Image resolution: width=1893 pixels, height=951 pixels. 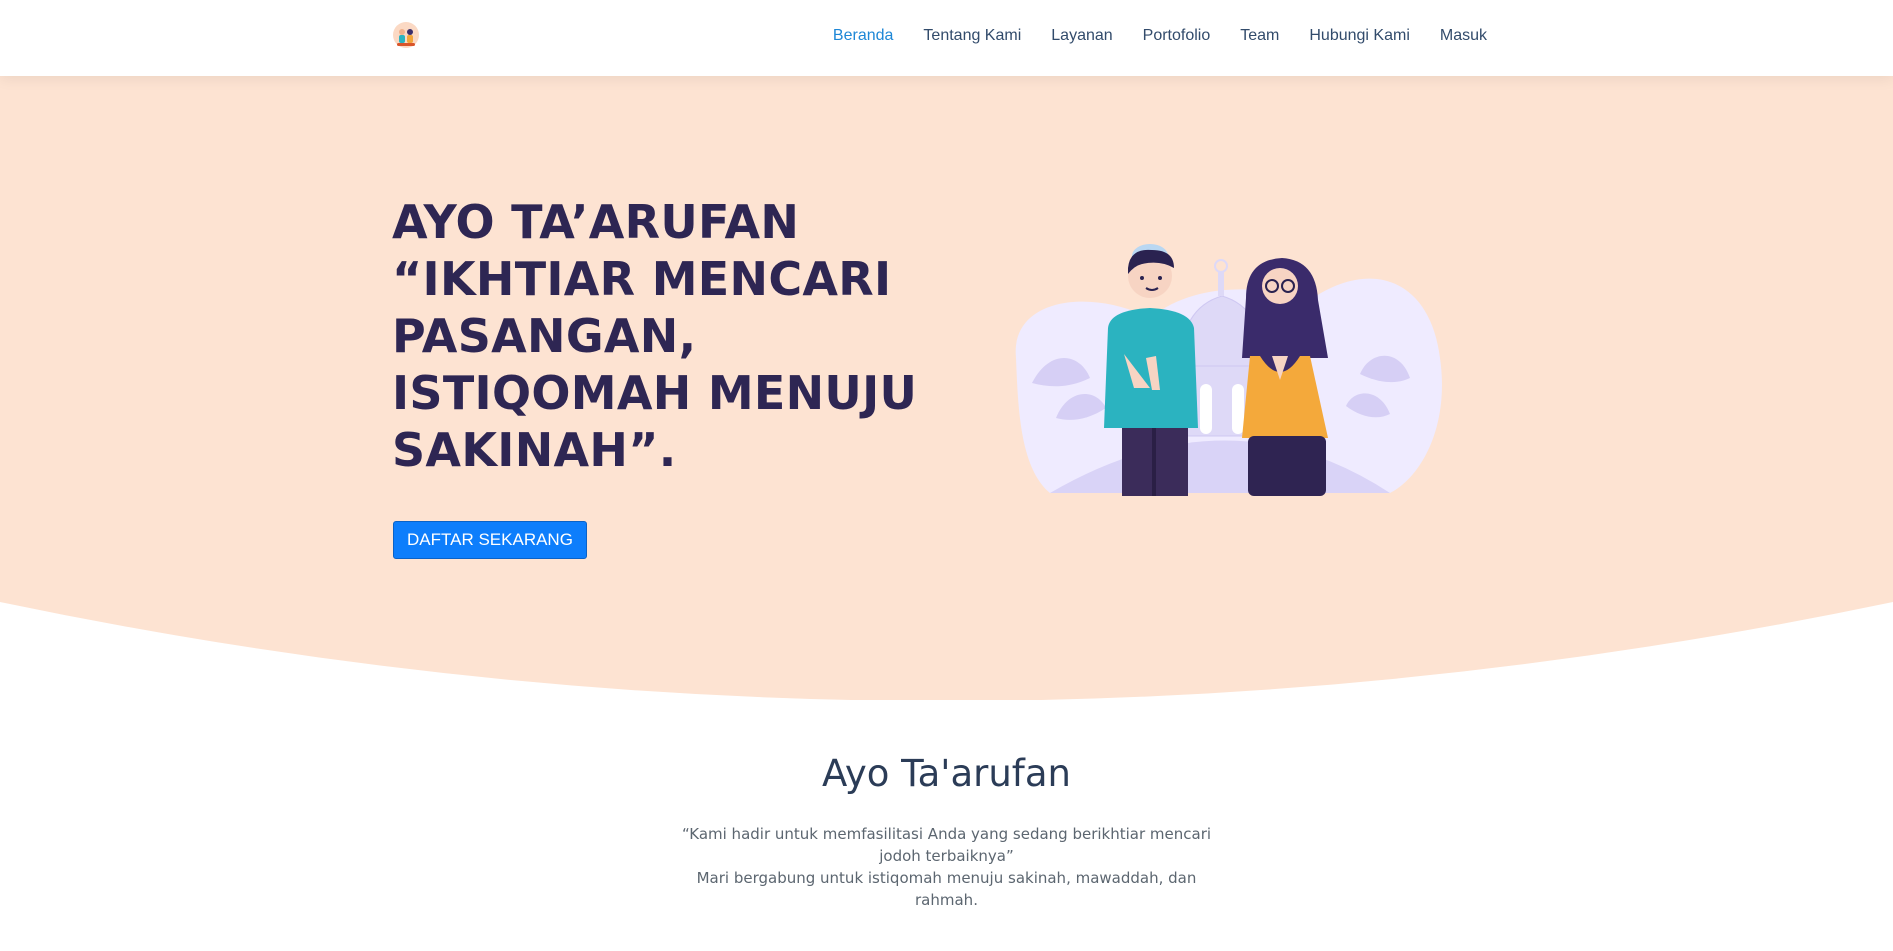 I want to click on muslim-couple-mosque-illustration, so click(x=1228, y=370).